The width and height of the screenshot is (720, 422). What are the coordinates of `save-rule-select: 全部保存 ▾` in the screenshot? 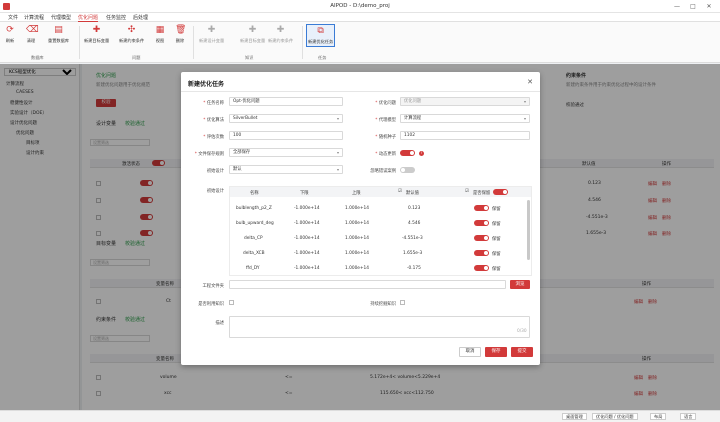 It's located at (286, 152).